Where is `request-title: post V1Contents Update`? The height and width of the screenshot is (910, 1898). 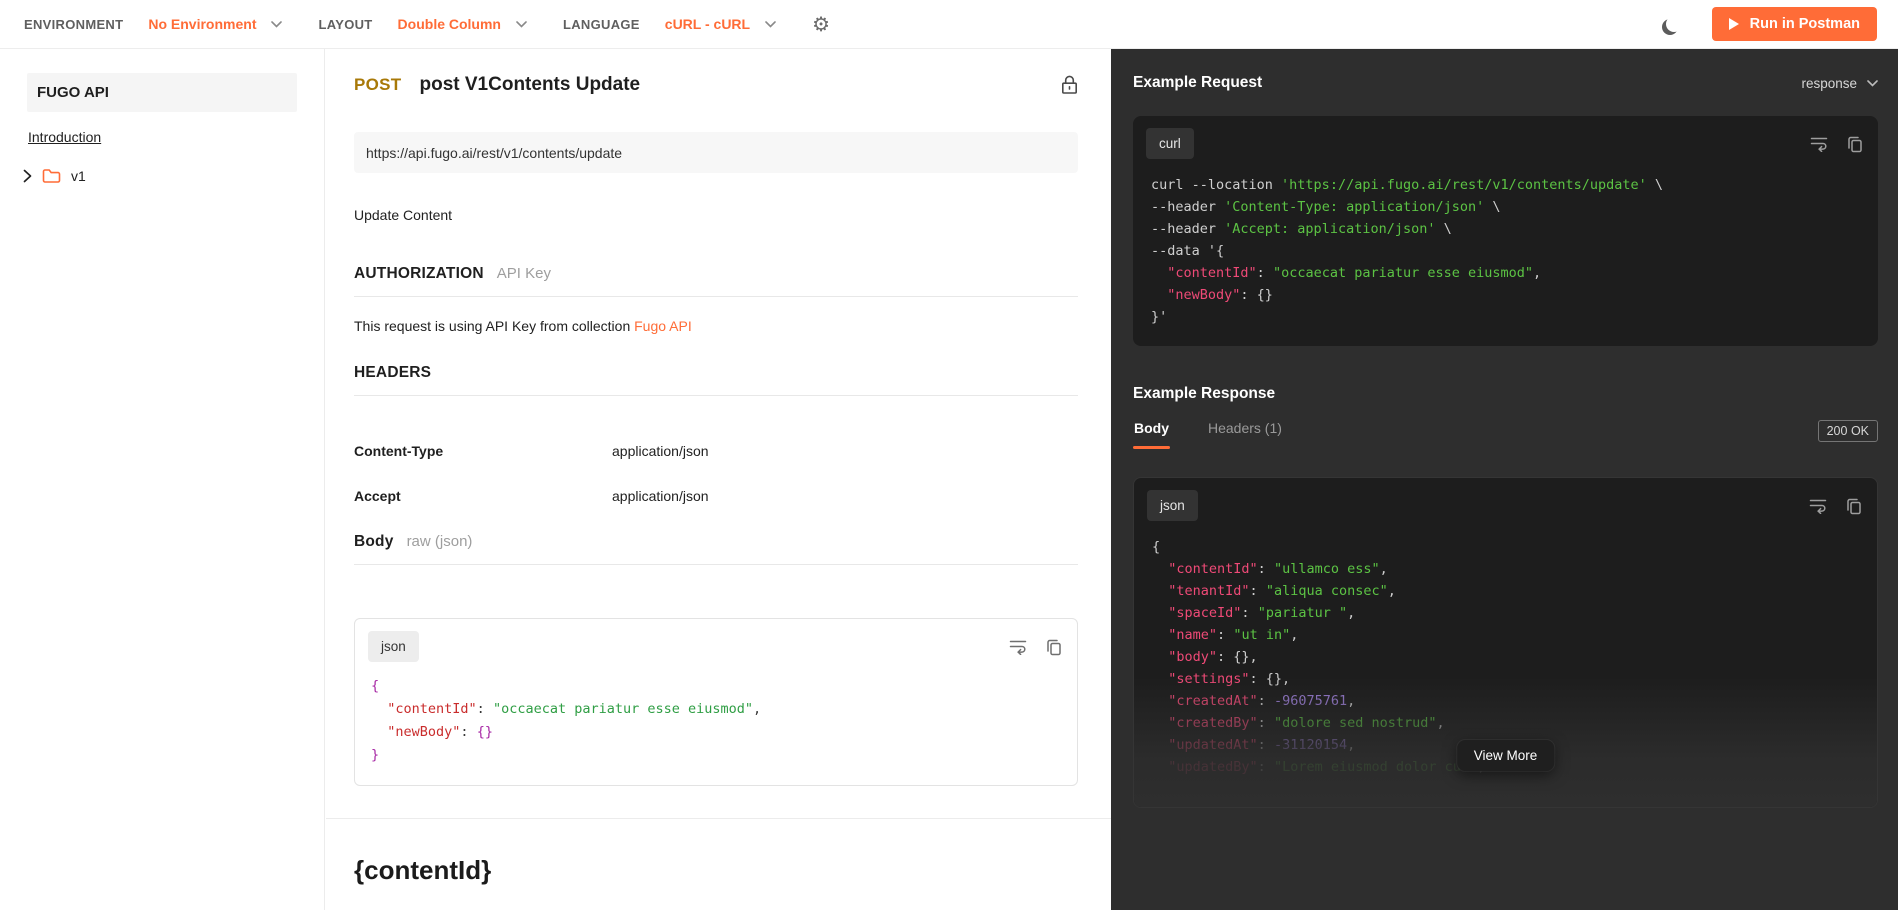
request-title: post V1Contents Update is located at coordinates (530, 84).